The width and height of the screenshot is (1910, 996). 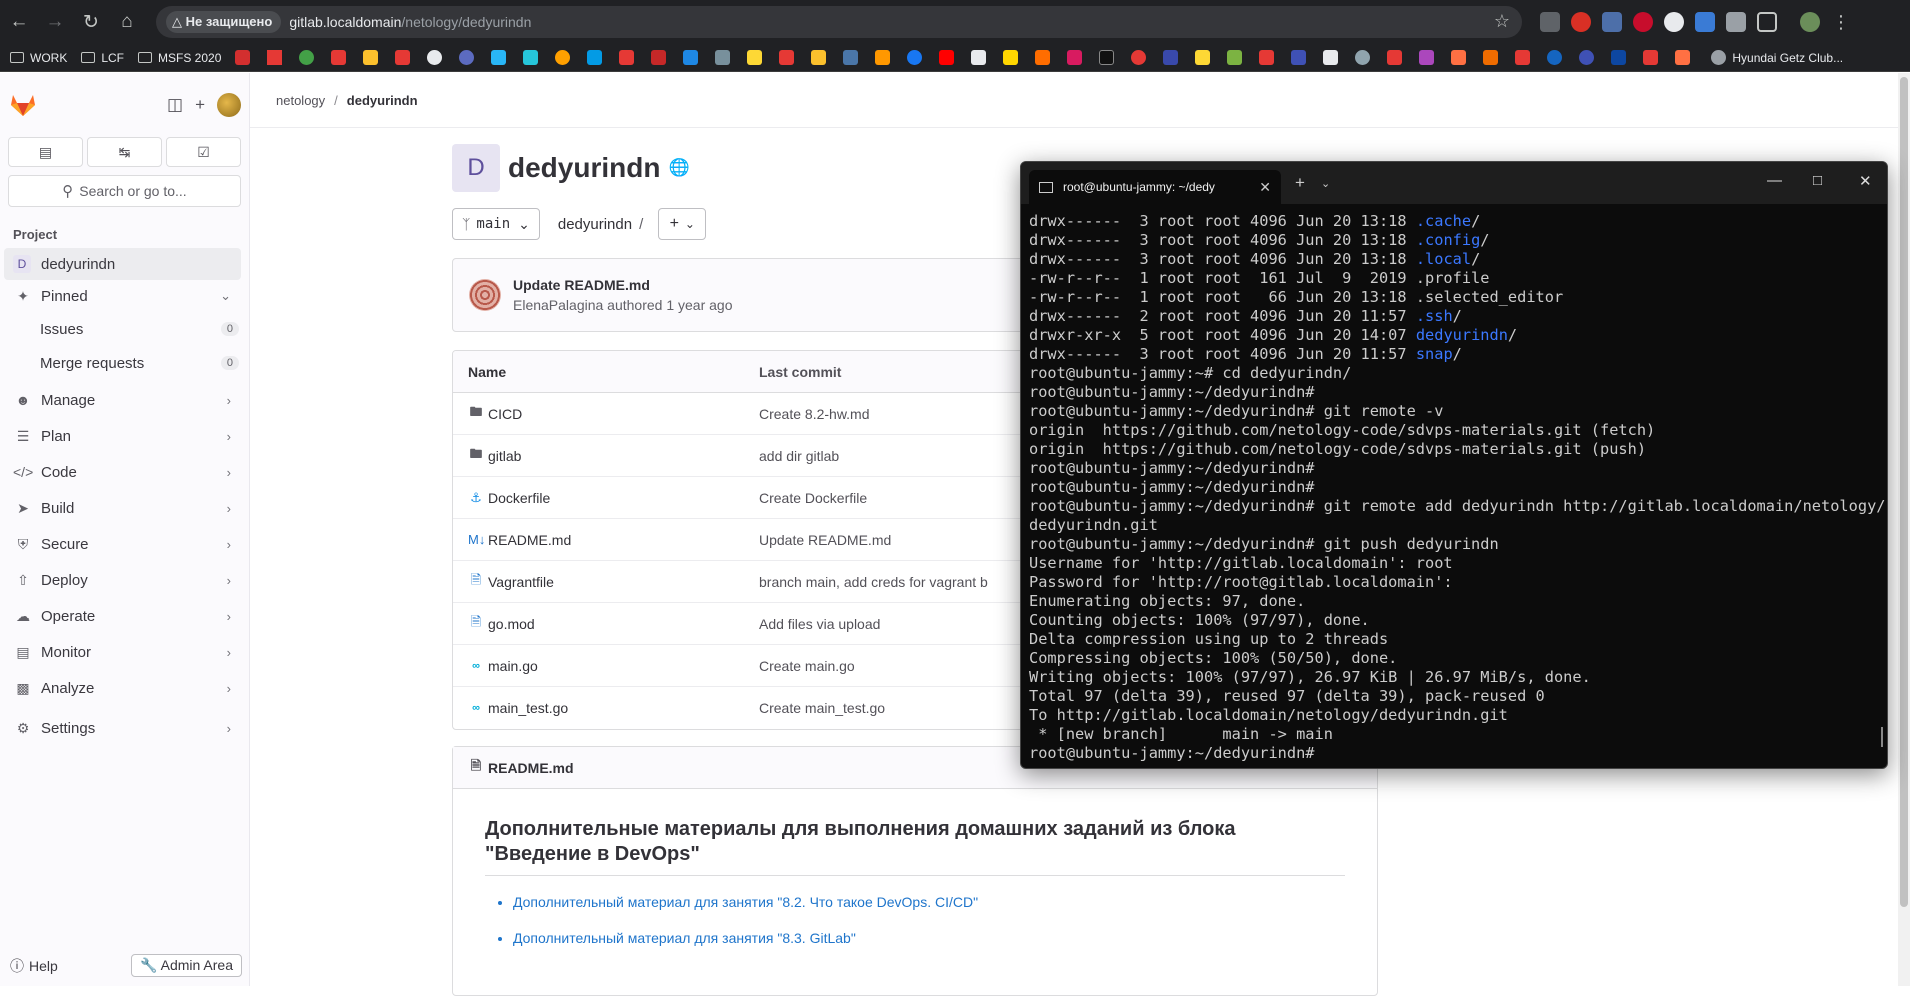 What do you see at coordinates (127, 22) in the screenshot?
I see `home-icon: ⌂` at bounding box center [127, 22].